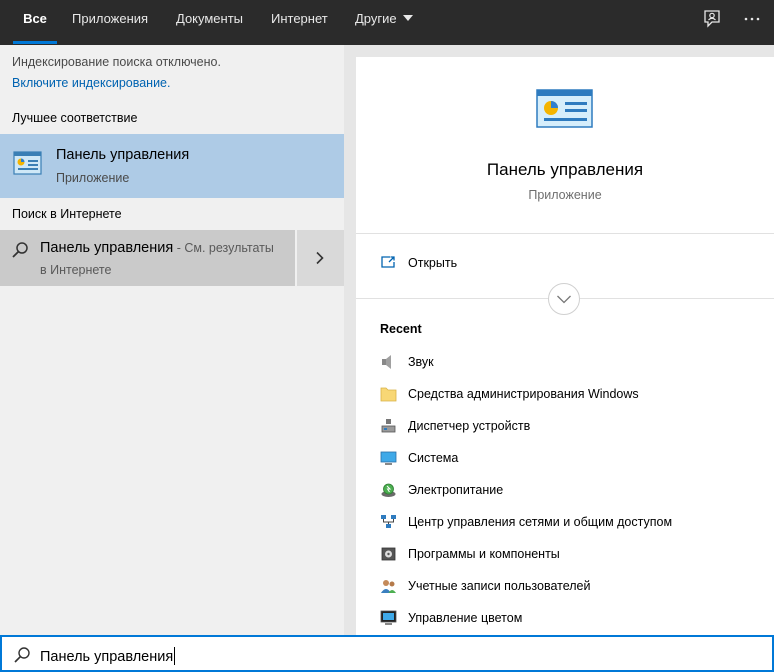  Describe the element at coordinates (523, 394) in the screenshot. I see `recent-item-label: Средства администрирования Windows` at that location.